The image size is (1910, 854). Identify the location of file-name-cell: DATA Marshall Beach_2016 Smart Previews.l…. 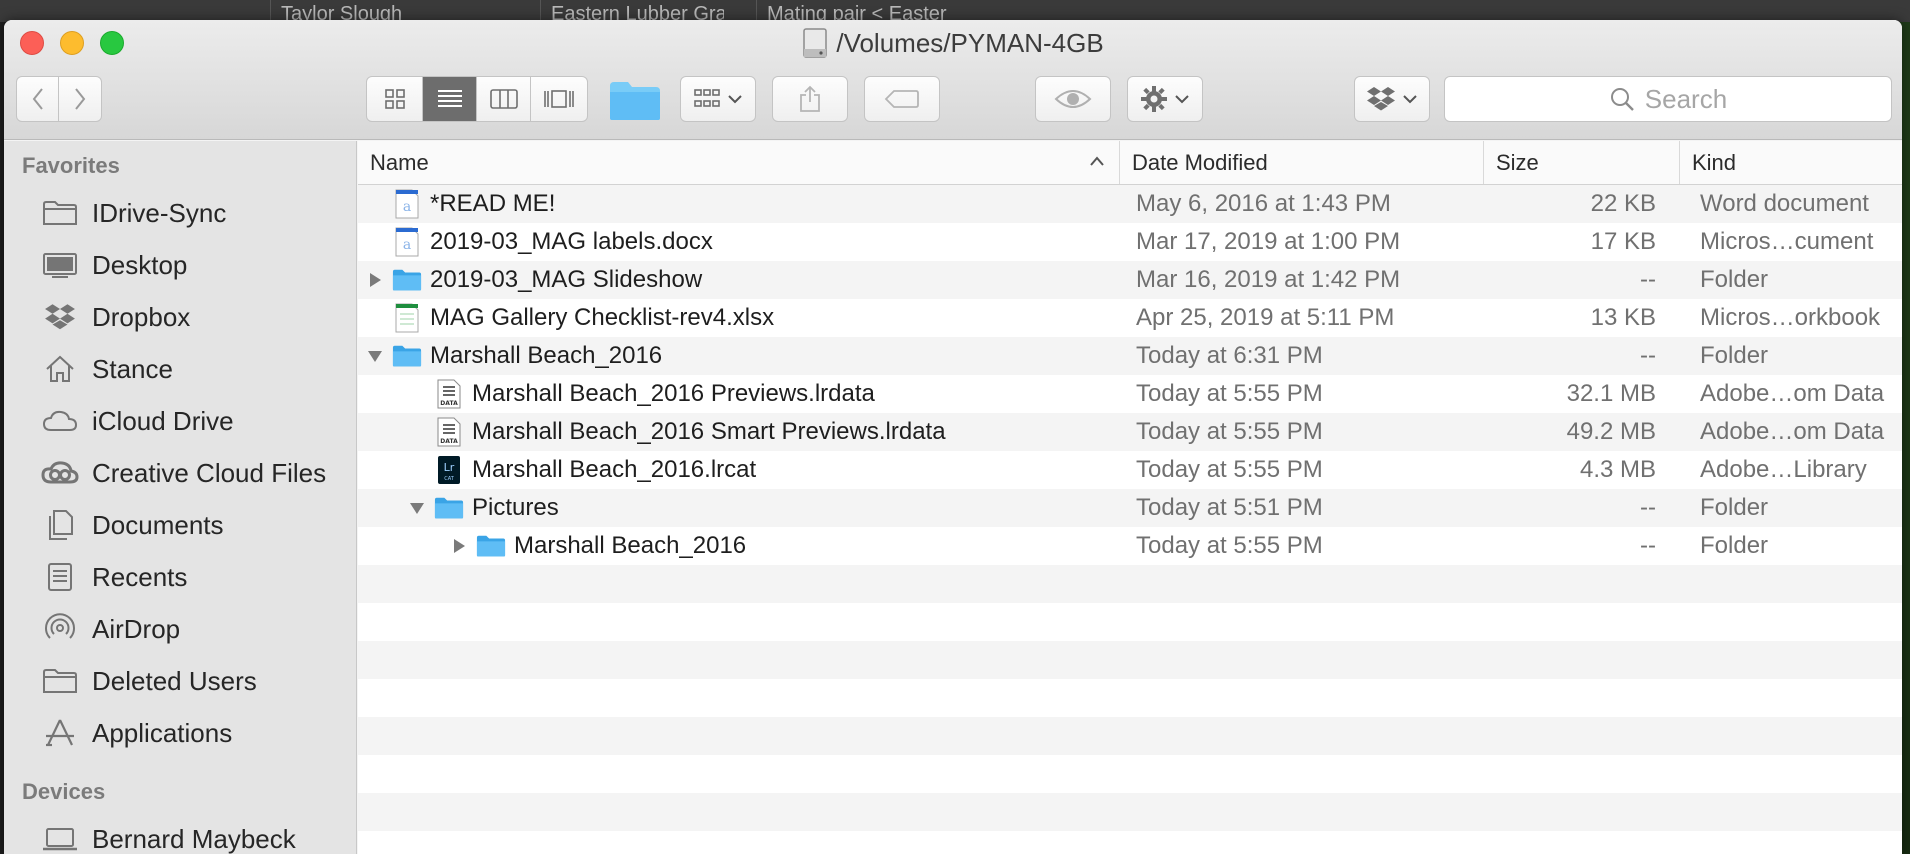
(739, 432).